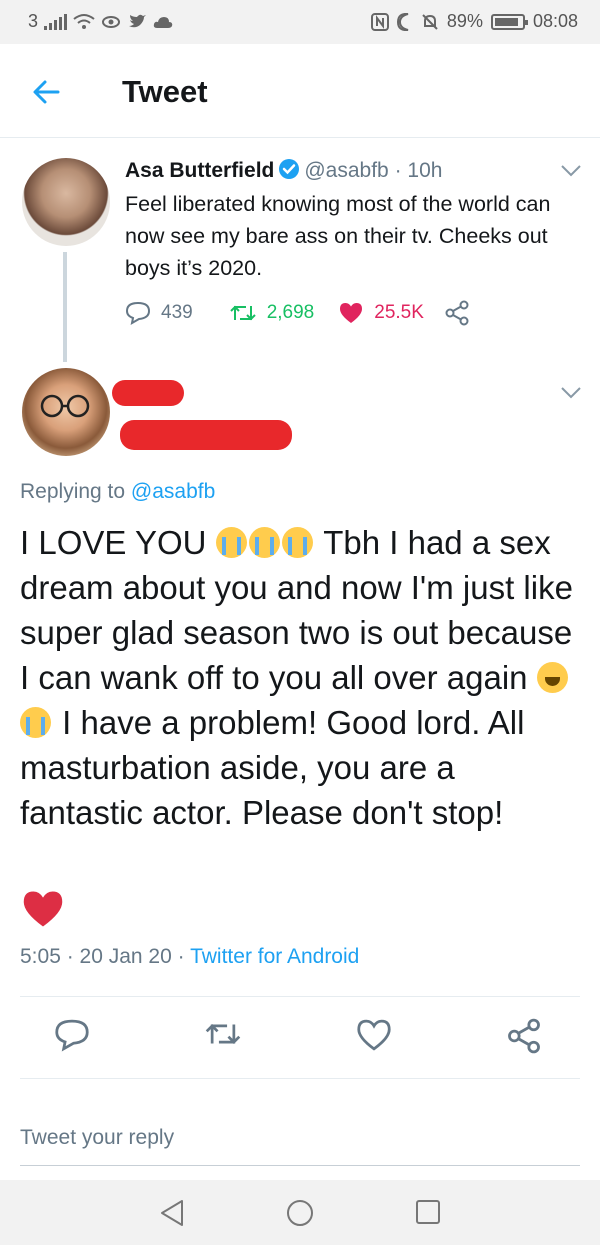  Describe the element at coordinates (506, 21) in the screenshot. I see `battery-fill` at that location.